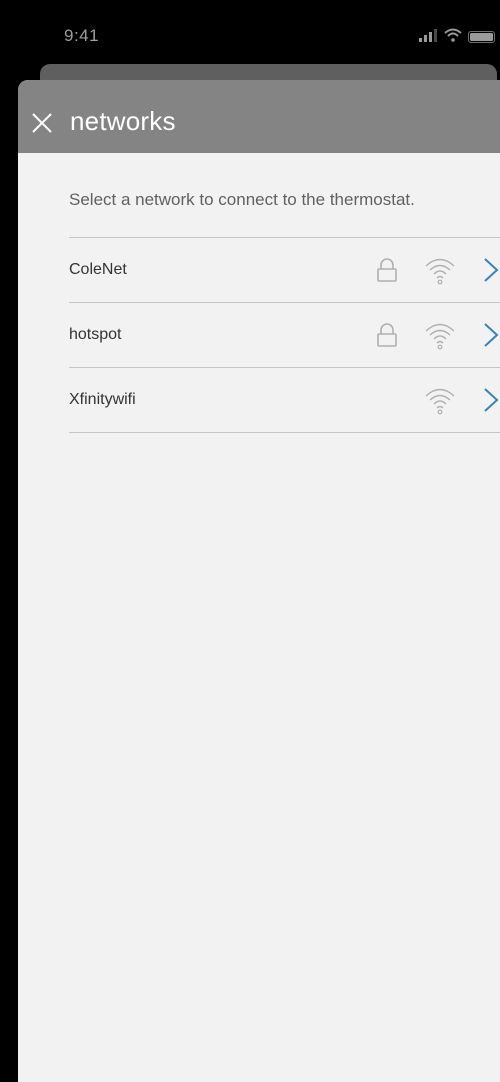 The height and width of the screenshot is (1082, 500). I want to click on close-button, so click(42, 123).